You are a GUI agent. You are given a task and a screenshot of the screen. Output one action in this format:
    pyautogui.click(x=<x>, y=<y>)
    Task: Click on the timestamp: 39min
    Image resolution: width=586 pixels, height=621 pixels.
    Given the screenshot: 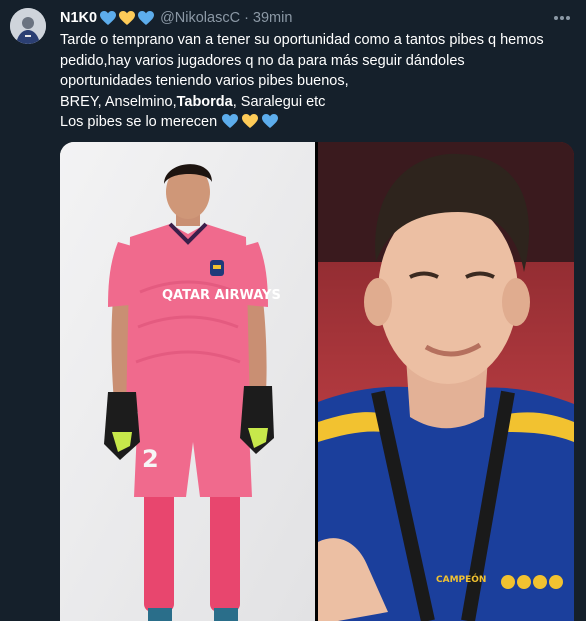 What is the action you would take?
    pyautogui.click(x=273, y=18)
    